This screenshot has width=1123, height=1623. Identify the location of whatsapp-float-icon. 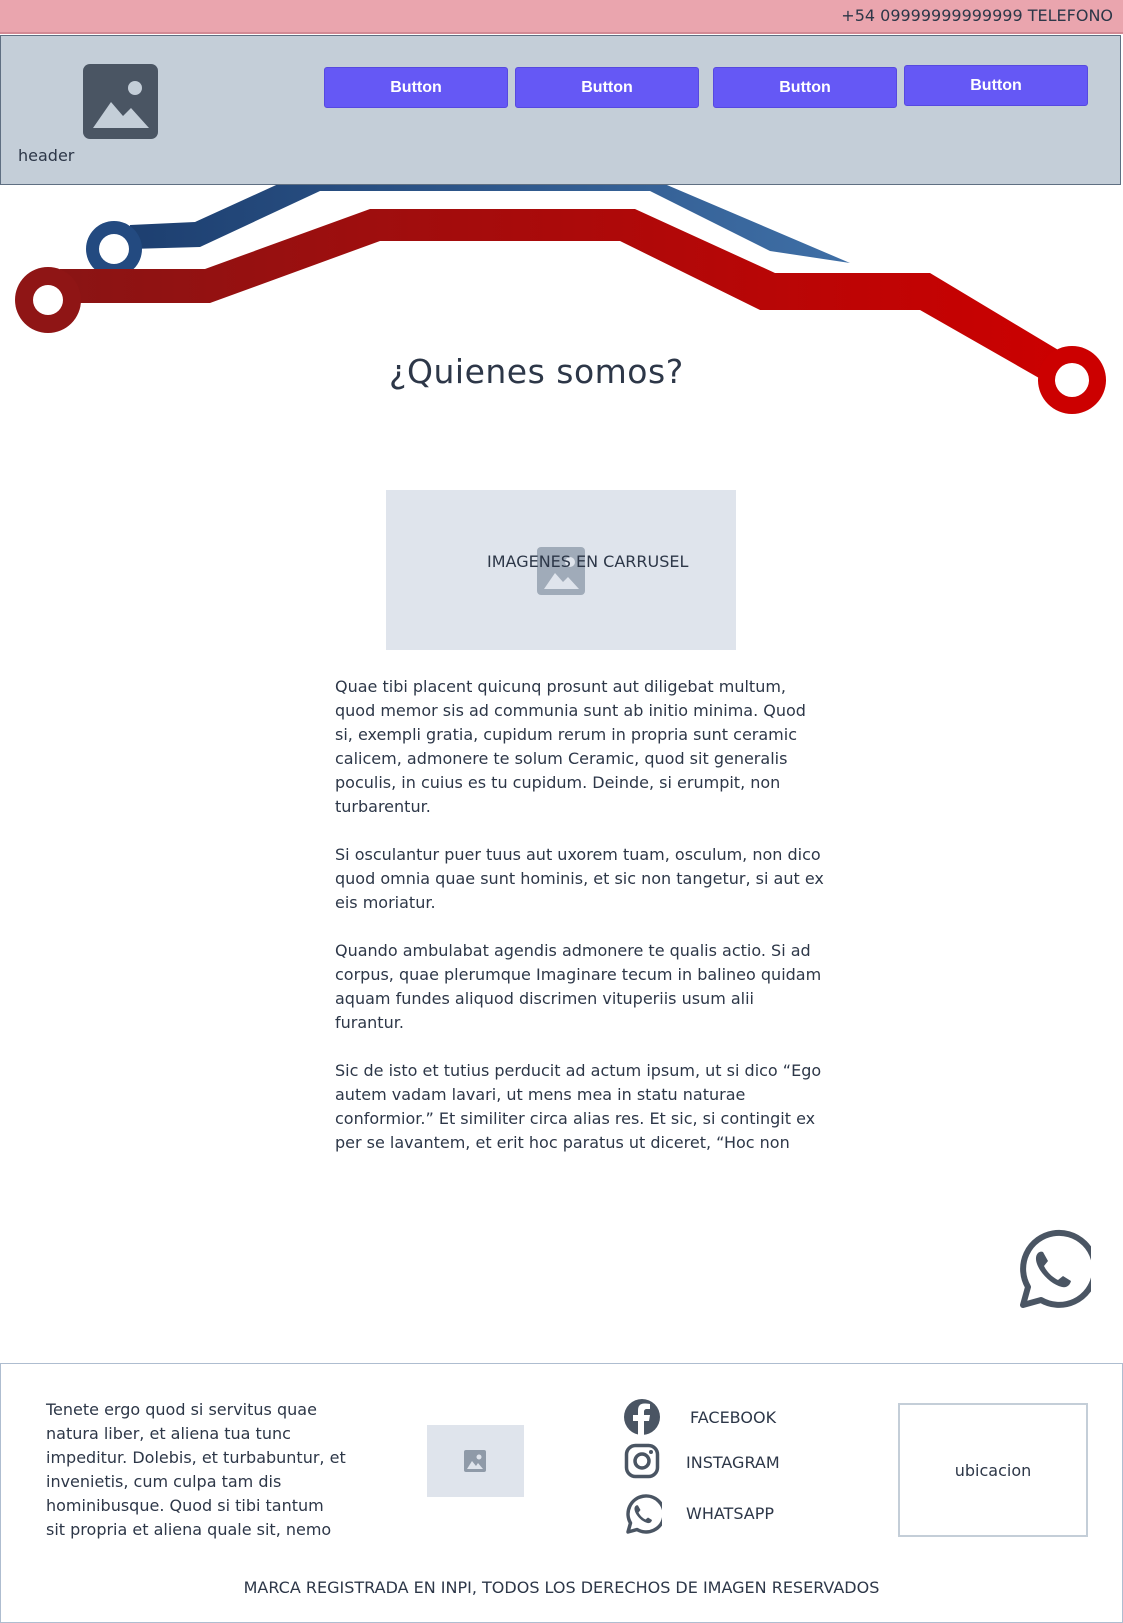
(1055, 1271).